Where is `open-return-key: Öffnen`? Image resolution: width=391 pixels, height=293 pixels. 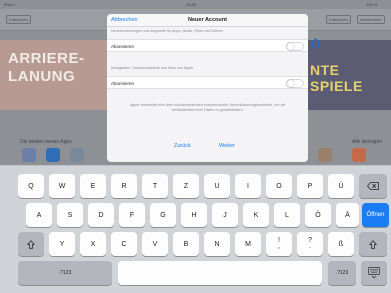 open-return-key: Öffnen is located at coordinates (375, 215).